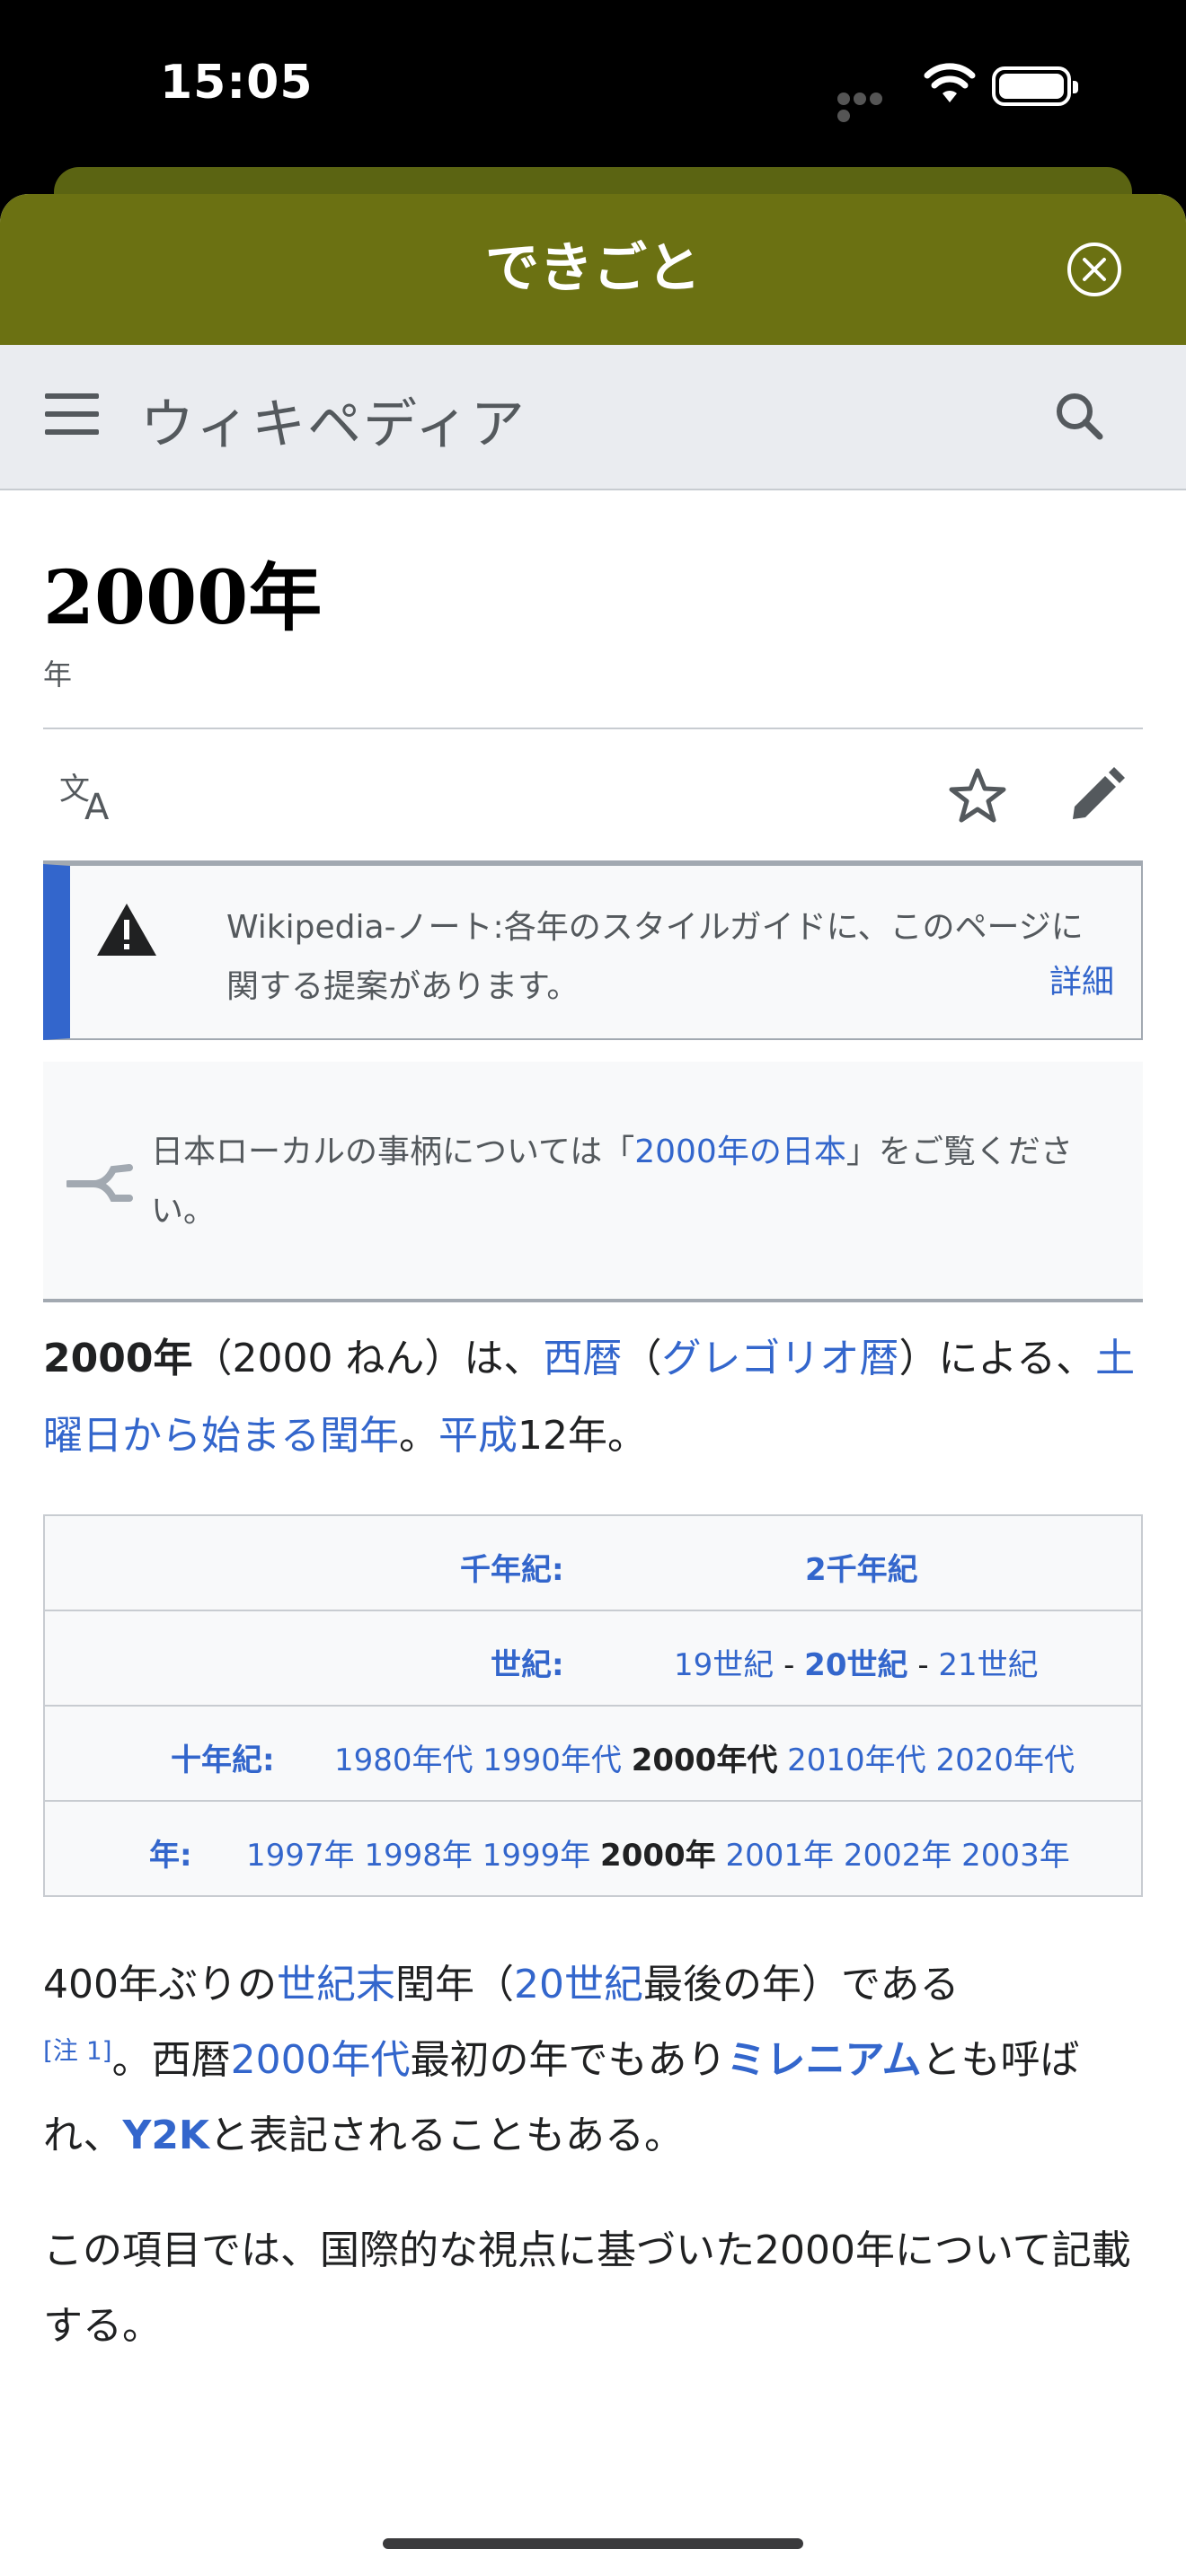 The image size is (1186, 2576). What do you see at coordinates (801, 1984) in the screenshot?
I see `para-text: 最後の年）である` at bounding box center [801, 1984].